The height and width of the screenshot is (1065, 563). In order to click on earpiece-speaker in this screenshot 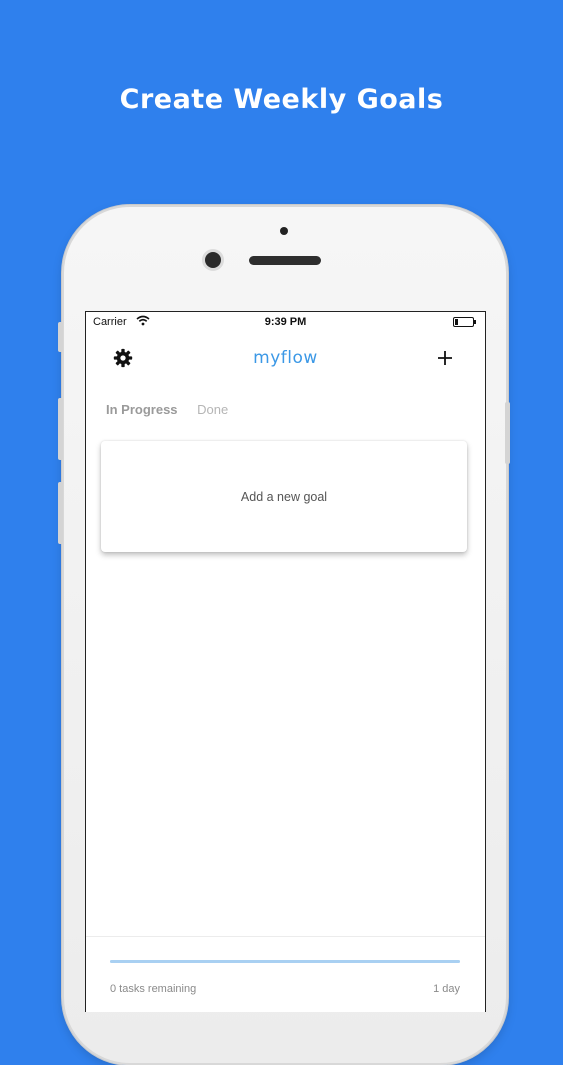, I will do `click(285, 260)`.